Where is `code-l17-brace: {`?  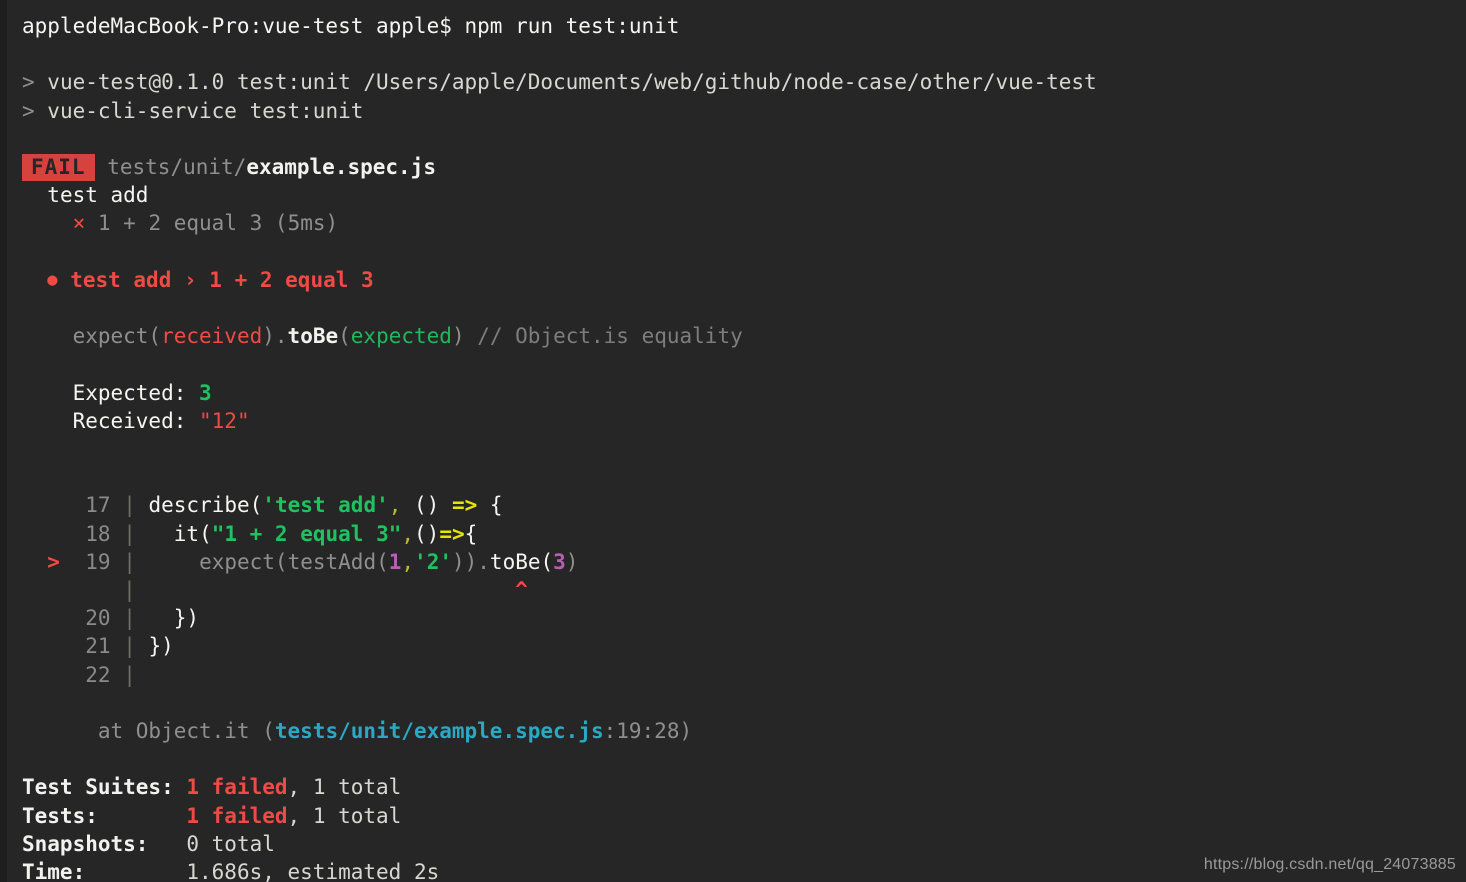
code-l17-brace: { is located at coordinates (496, 505).